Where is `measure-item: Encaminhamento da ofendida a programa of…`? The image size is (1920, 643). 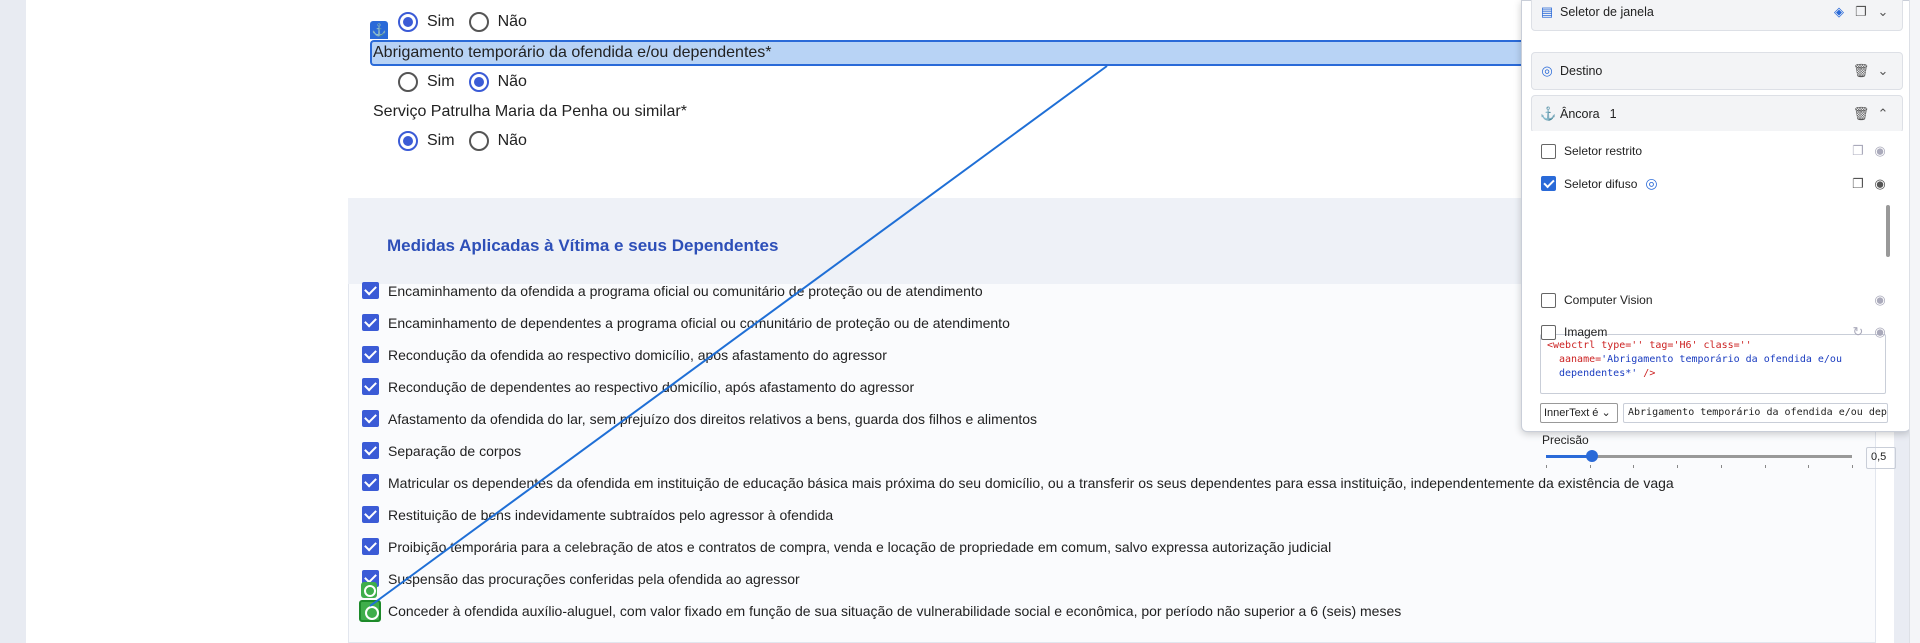
measure-item: Encaminhamento da ofendida a programa of… is located at coordinates (672, 290).